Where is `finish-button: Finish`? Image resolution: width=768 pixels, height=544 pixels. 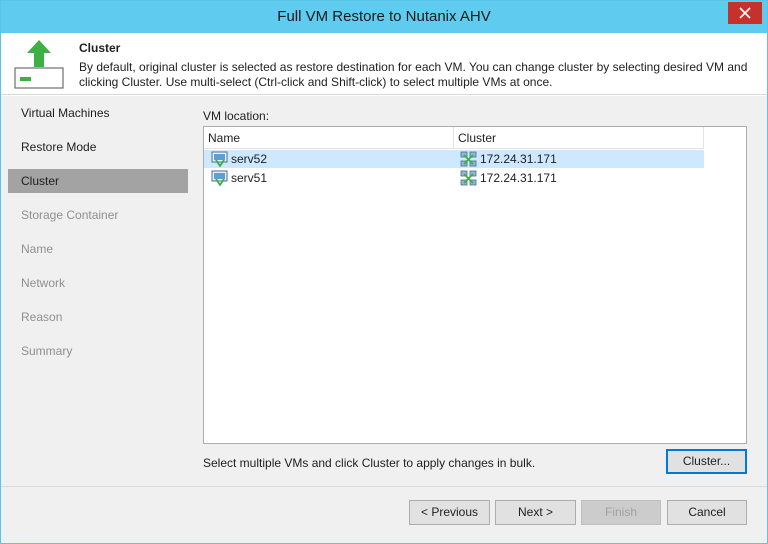
finish-button: Finish is located at coordinates (621, 512).